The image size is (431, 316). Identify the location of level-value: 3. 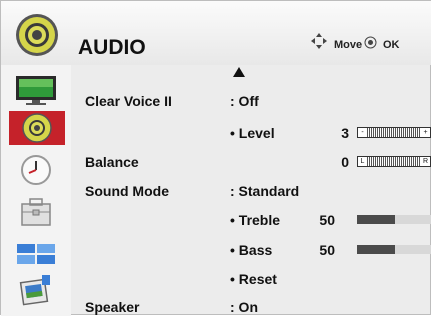
(345, 133).